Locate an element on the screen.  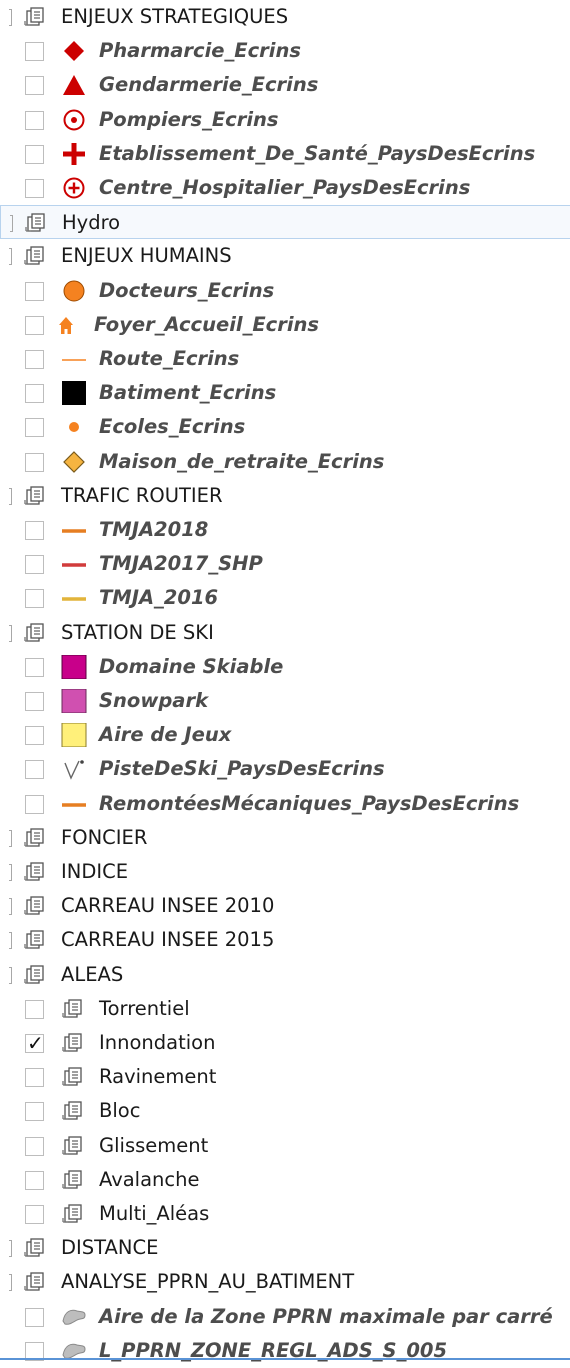
layer-row: Multi_Aléas is located at coordinates (285, 1214).